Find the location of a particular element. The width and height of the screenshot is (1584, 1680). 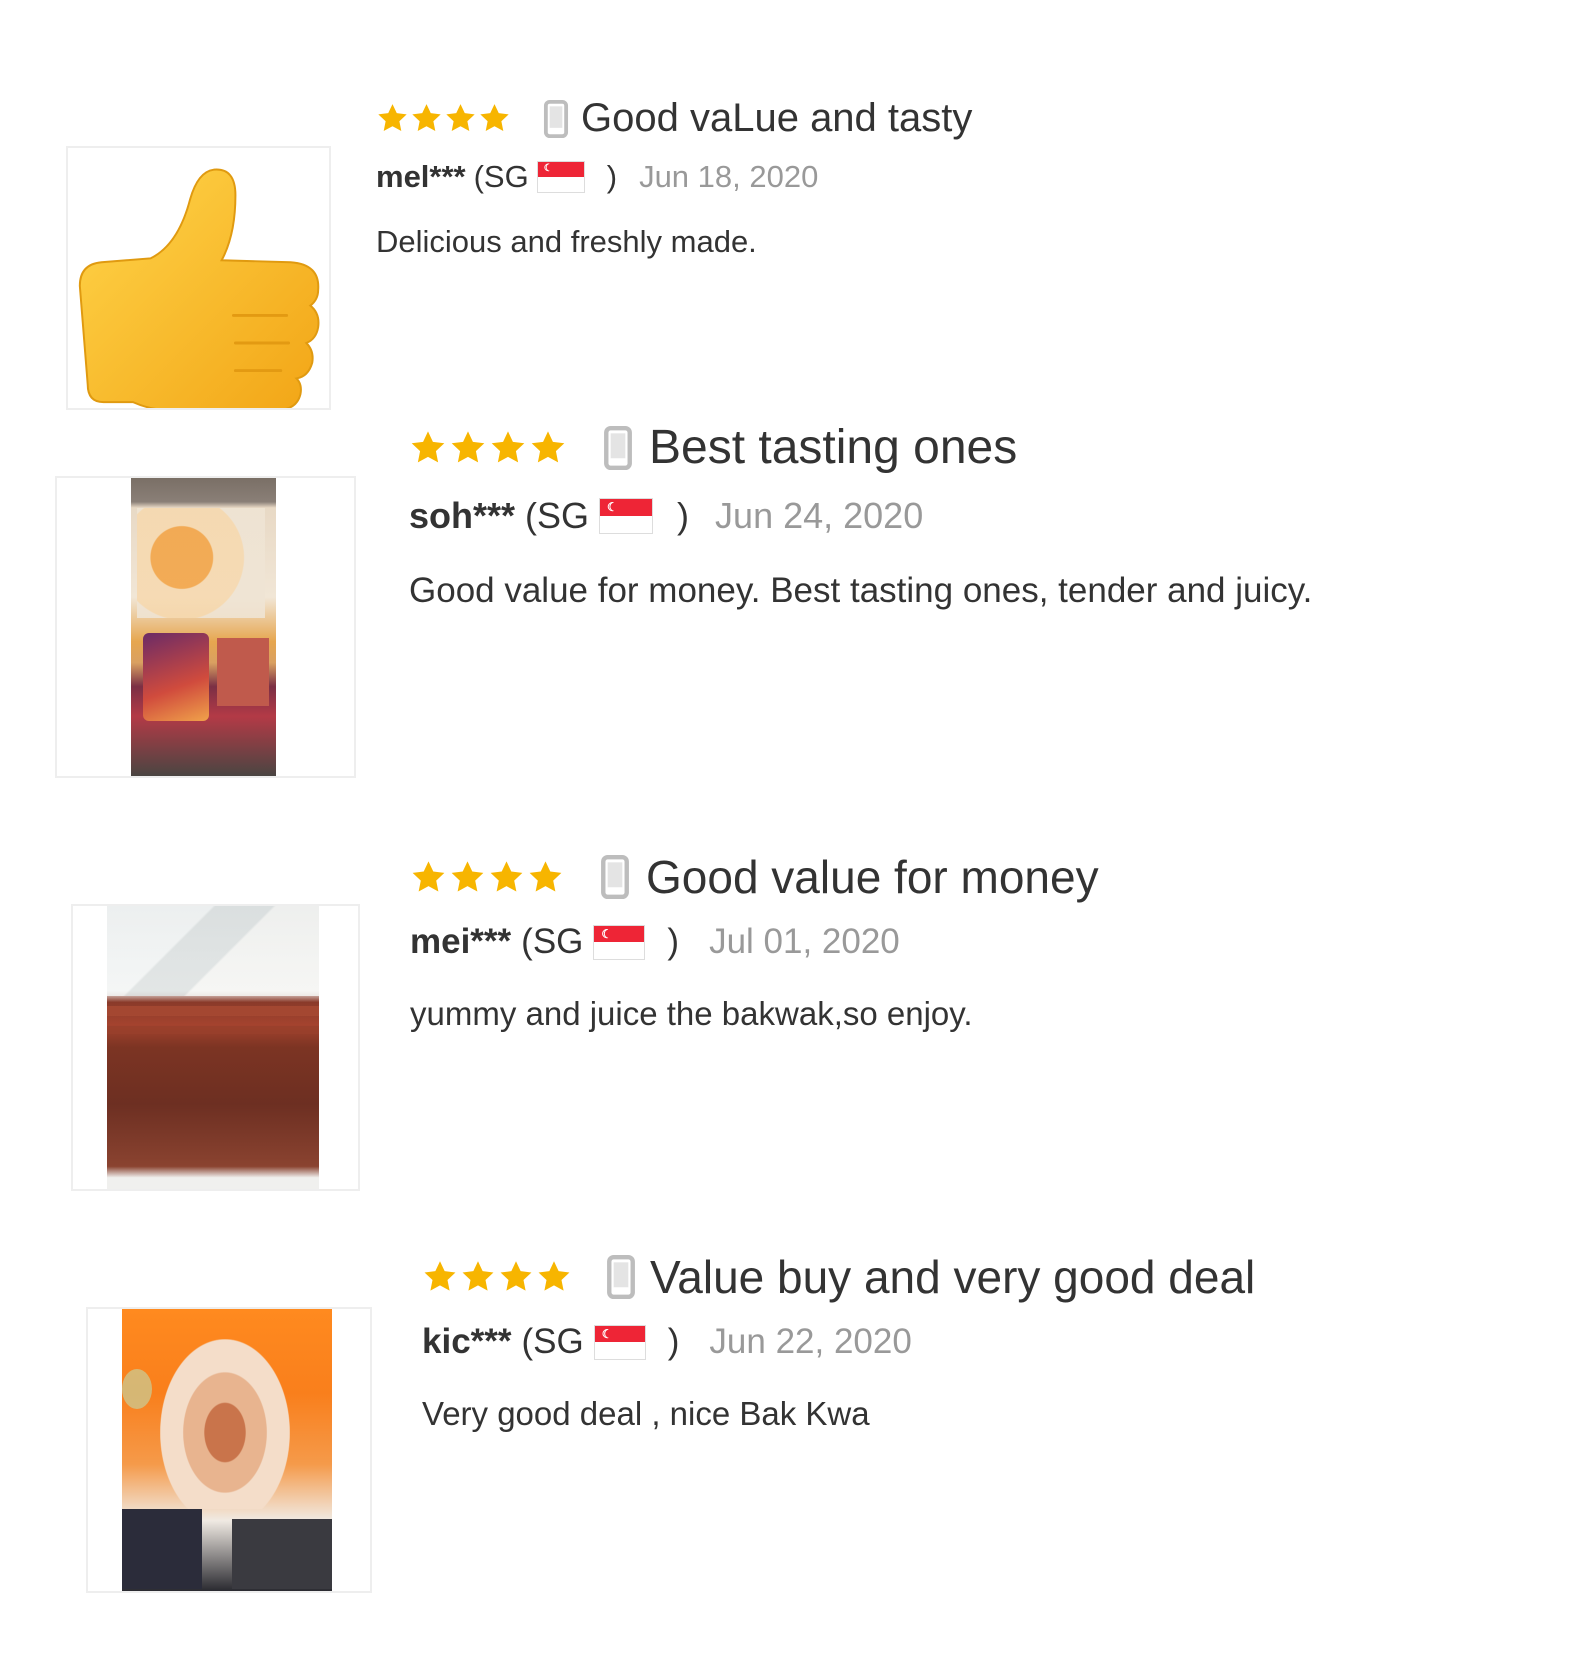

reviewer-name: mel*** is located at coordinates (421, 176).